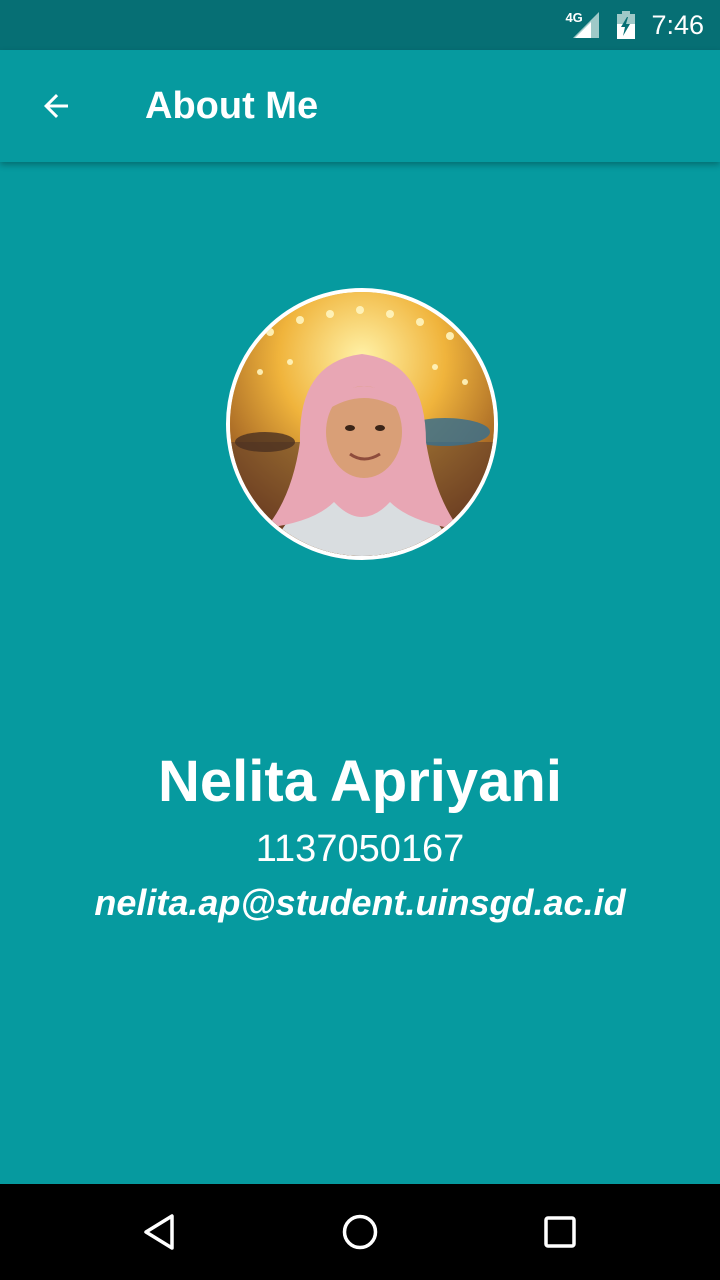 The image size is (720, 1280). I want to click on recents-square-icon, so click(560, 1232).